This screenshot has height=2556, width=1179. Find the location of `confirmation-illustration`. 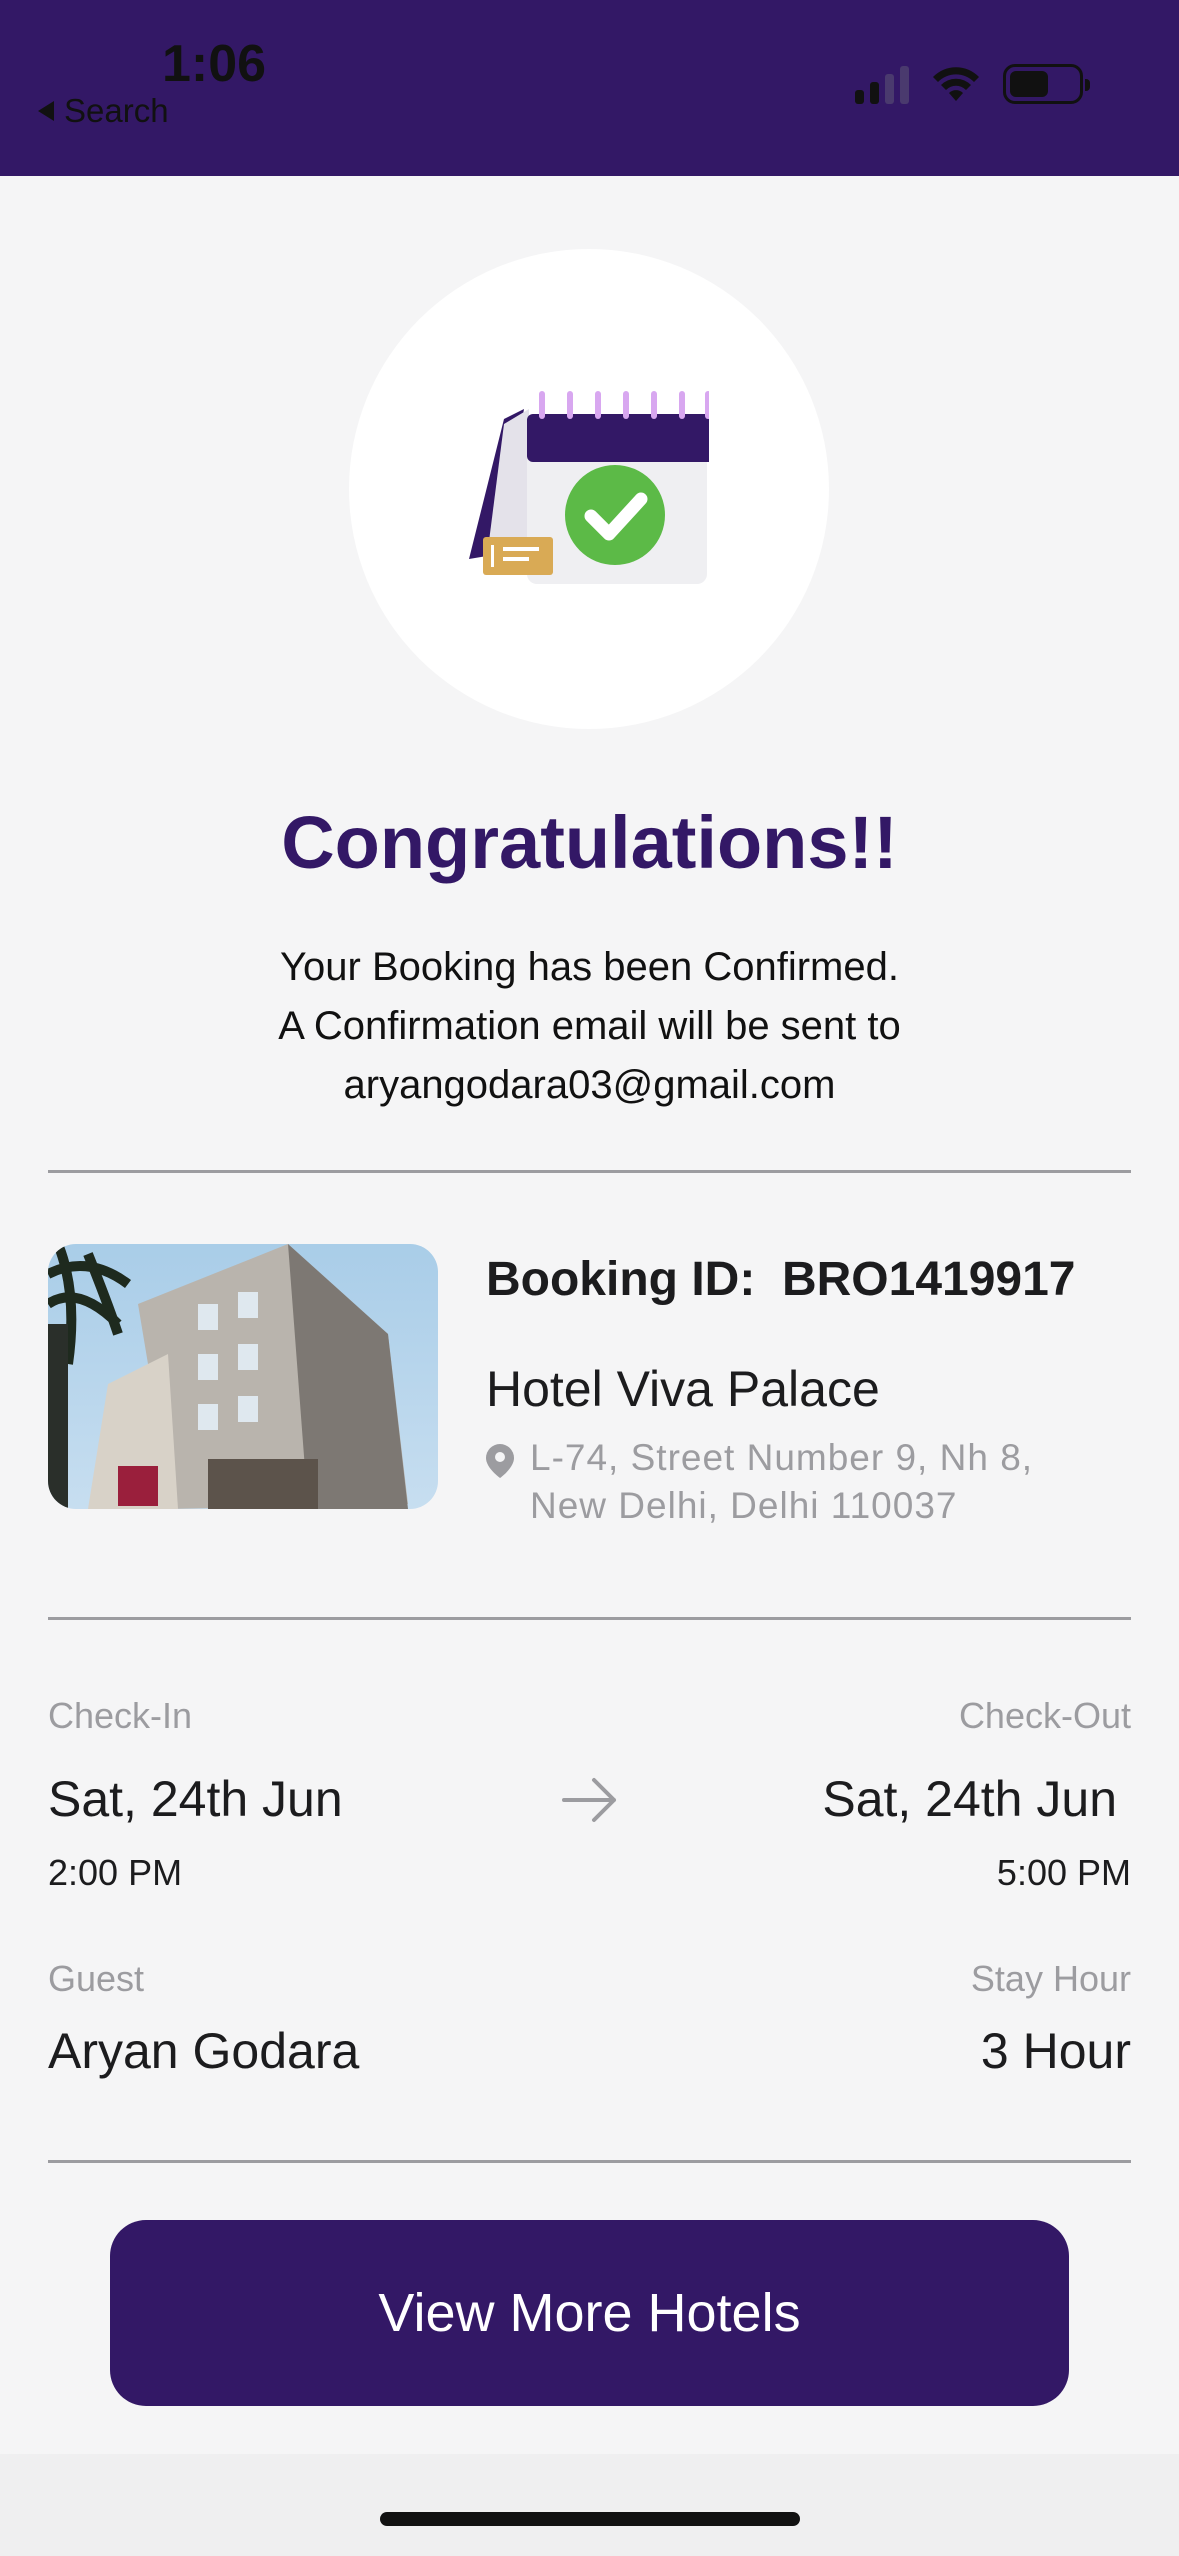

confirmation-illustration is located at coordinates (589, 489).